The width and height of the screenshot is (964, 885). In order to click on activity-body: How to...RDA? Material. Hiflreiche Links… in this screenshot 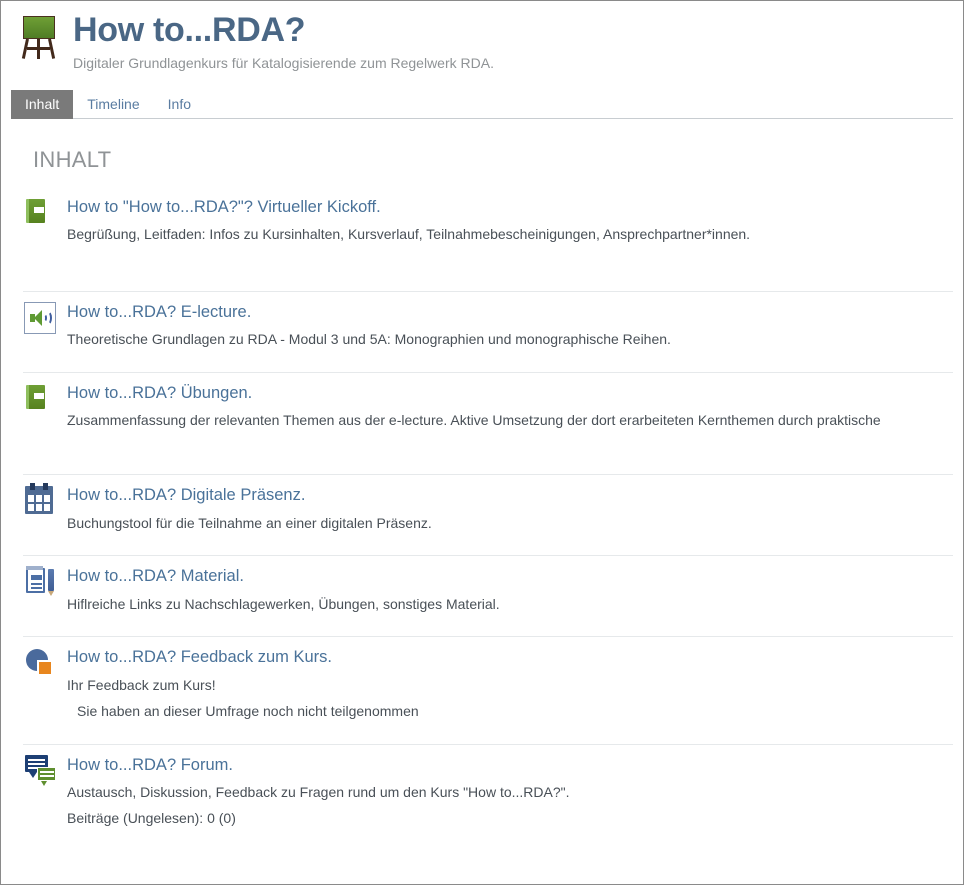, I will do `click(508, 590)`.